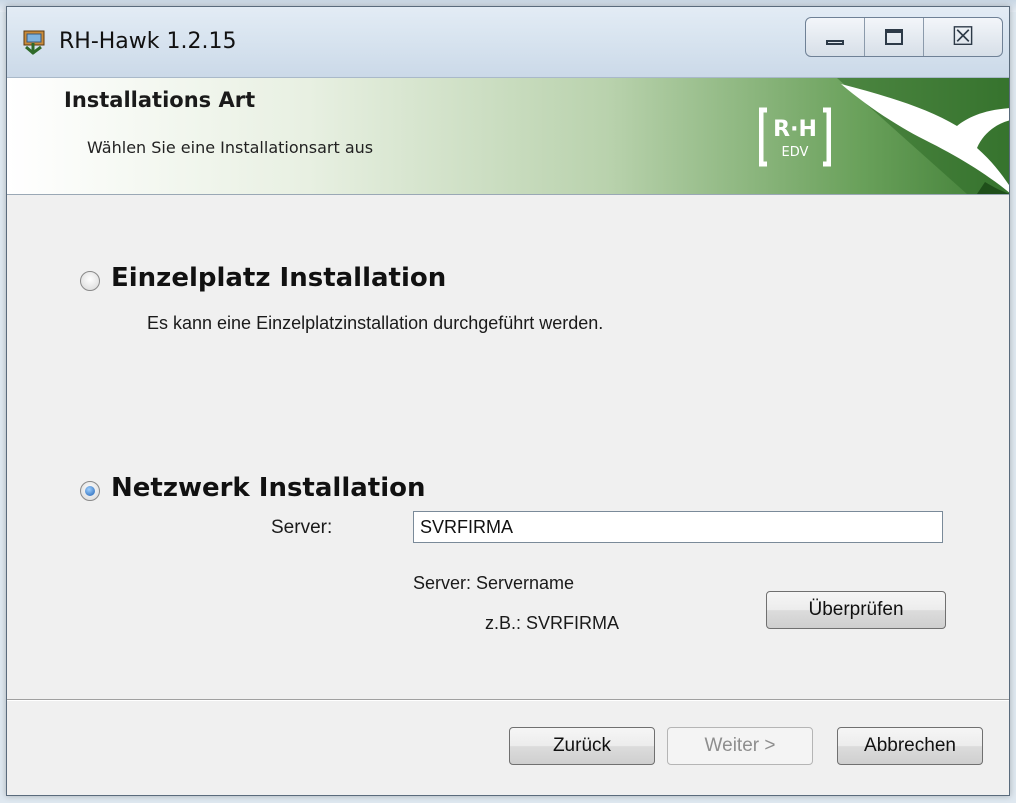 The width and height of the screenshot is (1016, 803). I want to click on option-netzwerk-label: Netzwerk Installation, so click(268, 488).